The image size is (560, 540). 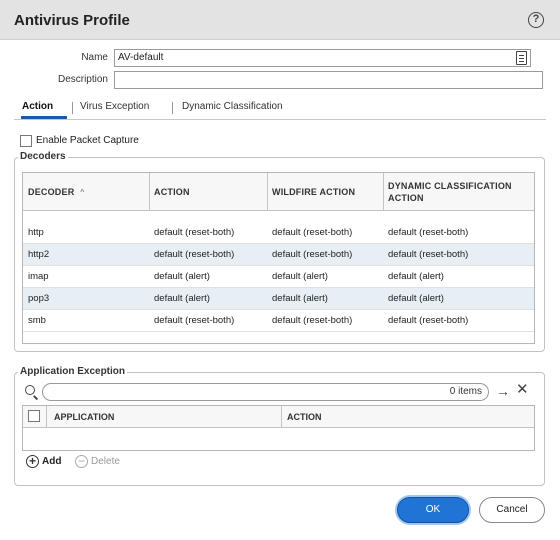 I want to click on packet-capture-checkbox, so click(x=26, y=141).